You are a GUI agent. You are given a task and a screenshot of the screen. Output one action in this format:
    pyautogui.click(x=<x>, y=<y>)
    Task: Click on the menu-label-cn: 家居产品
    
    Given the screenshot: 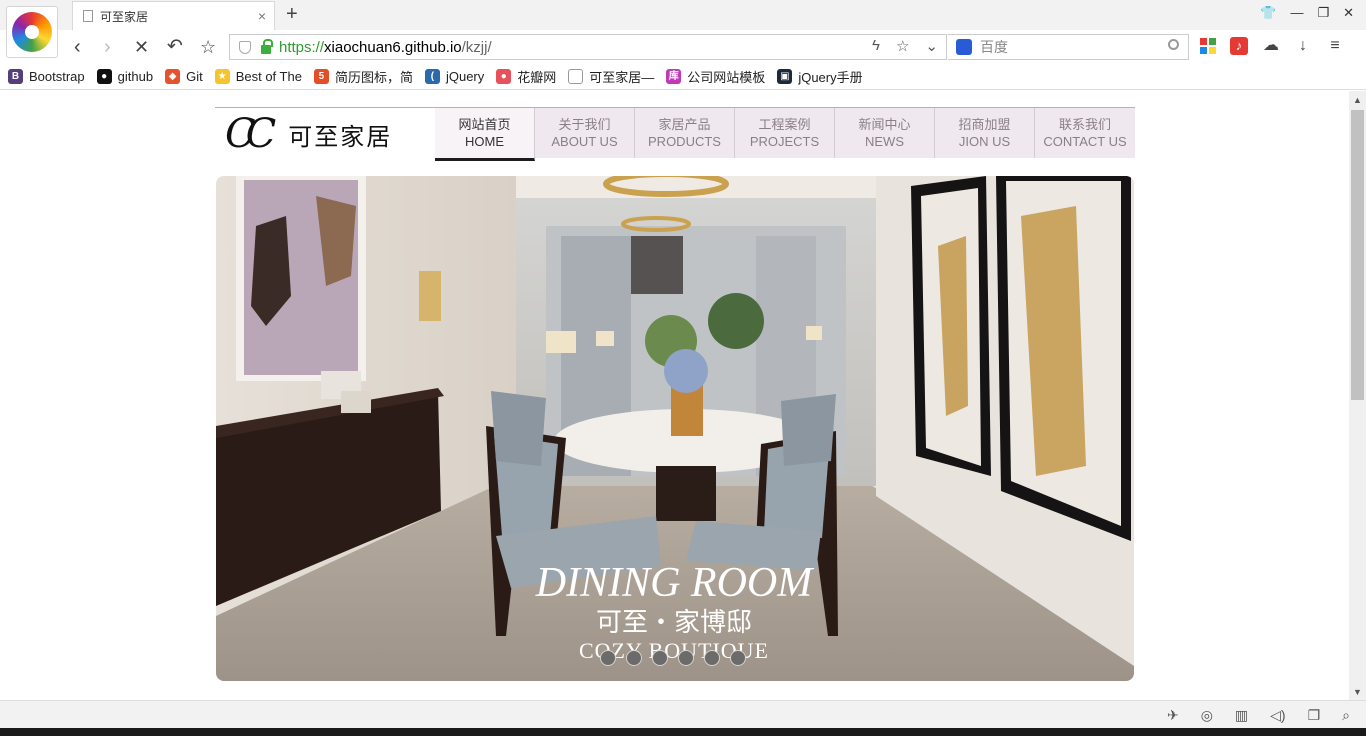 What is the action you would take?
    pyautogui.click(x=684, y=124)
    